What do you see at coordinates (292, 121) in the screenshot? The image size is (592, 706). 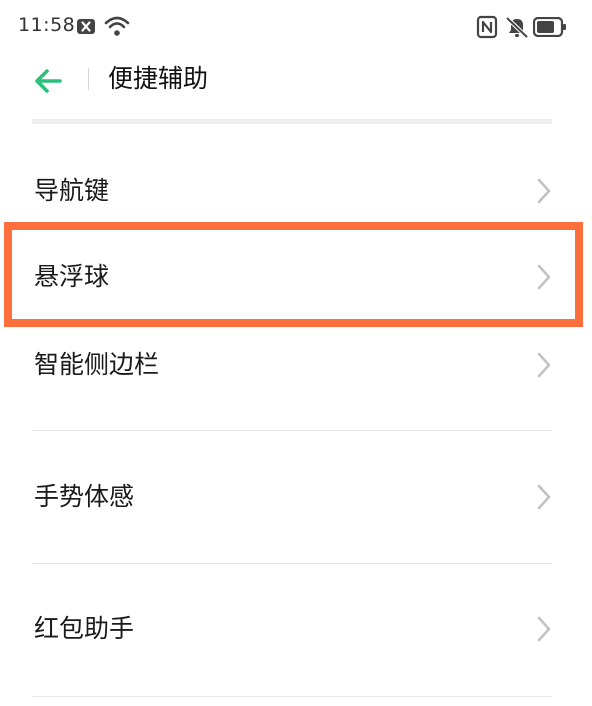 I see `header-bottom-bar` at bounding box center [292, 121].